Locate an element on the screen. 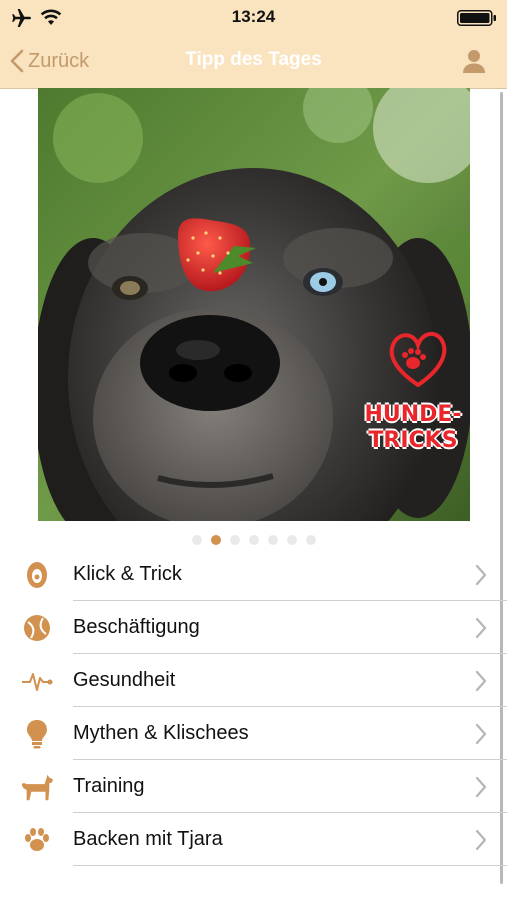 This screenshot has height=900, width=507. navigation-bar: Zurück Tipp des Tages is located at coordinates (253, 62).